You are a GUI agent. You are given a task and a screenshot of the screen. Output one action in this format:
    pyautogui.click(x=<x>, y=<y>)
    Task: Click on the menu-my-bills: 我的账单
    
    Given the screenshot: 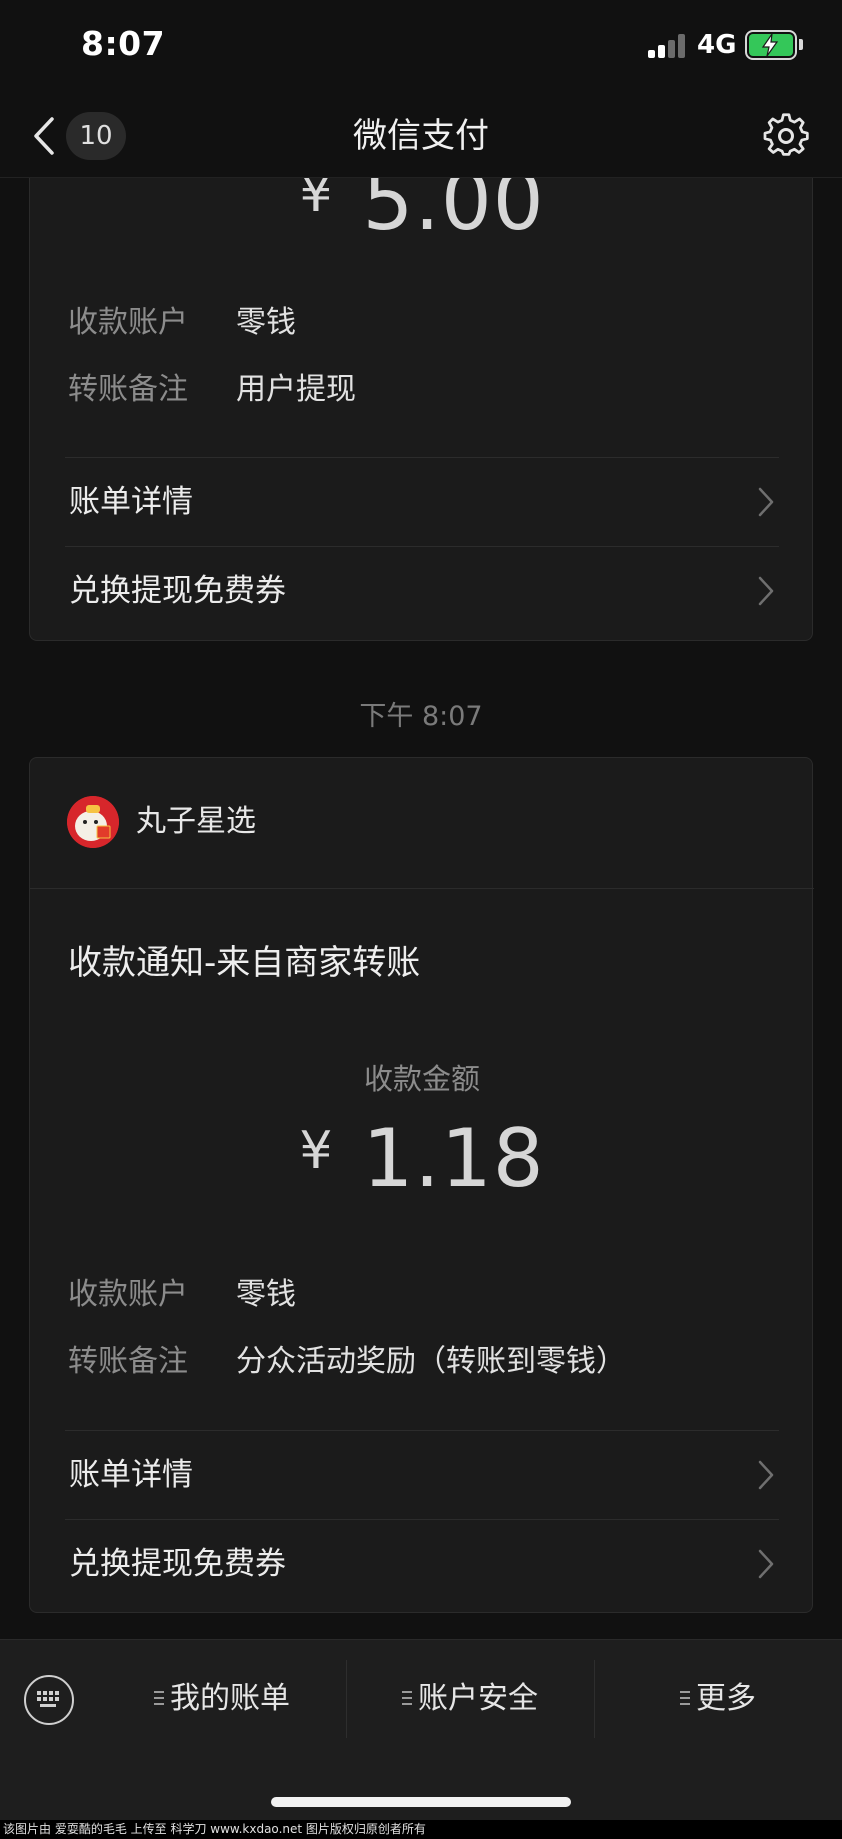 What is the action you would take?
    pyautogui.click(x=222, y=1699)
    